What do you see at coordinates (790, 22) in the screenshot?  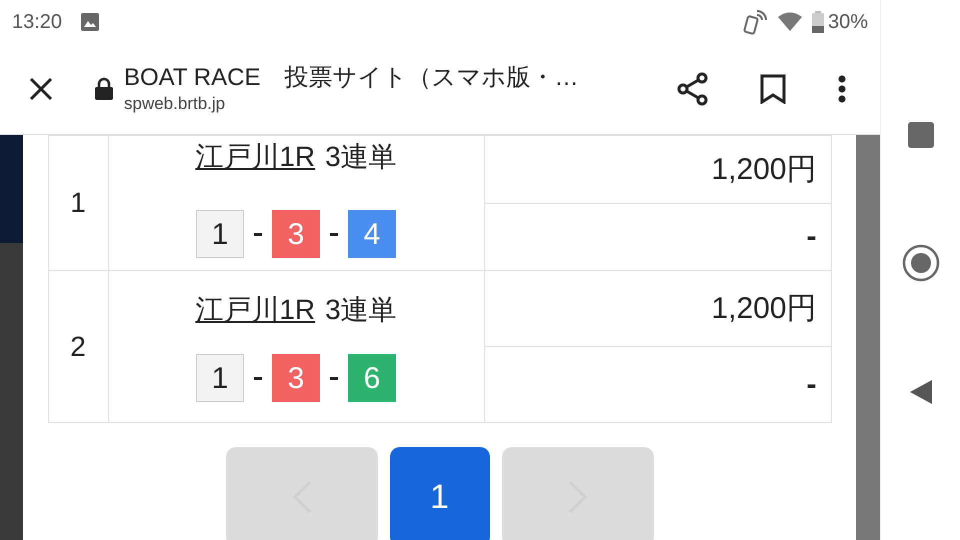 I see `wifi-icon` at bounding box center [790, 22].